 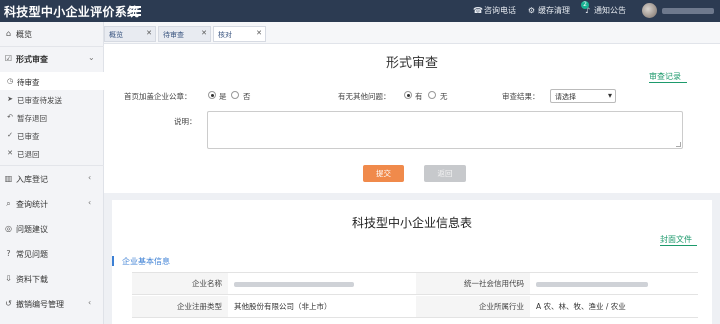 I want to click on result-label: 审查结果：, so click(x=521, y=96).